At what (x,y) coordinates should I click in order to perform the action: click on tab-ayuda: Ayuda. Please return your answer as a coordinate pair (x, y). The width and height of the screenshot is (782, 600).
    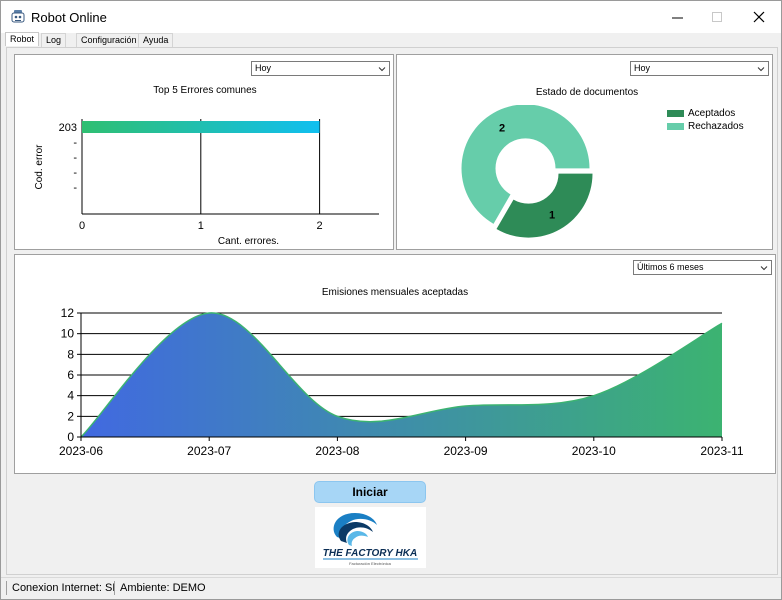
    Looking at the image, I should click on (156, 40).